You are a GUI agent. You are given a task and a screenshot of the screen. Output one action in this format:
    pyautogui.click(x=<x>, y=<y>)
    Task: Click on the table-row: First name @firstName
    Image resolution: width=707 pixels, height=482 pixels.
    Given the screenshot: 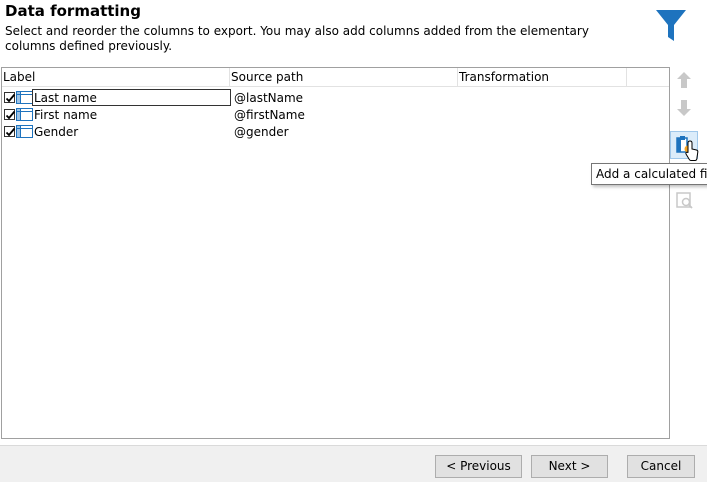 What is the action you would take?
    pyautogui.click(x=335, y=114)
    